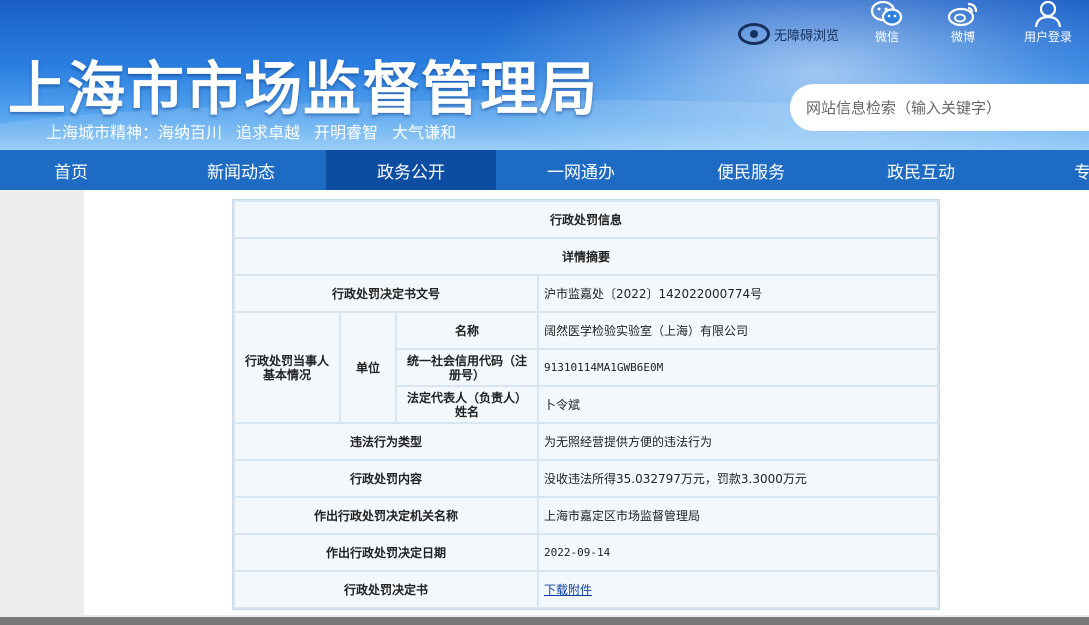 This screenshot has height=625, width=1089. I want to click on user-login-label: 用户登录, so click(1047, 37).